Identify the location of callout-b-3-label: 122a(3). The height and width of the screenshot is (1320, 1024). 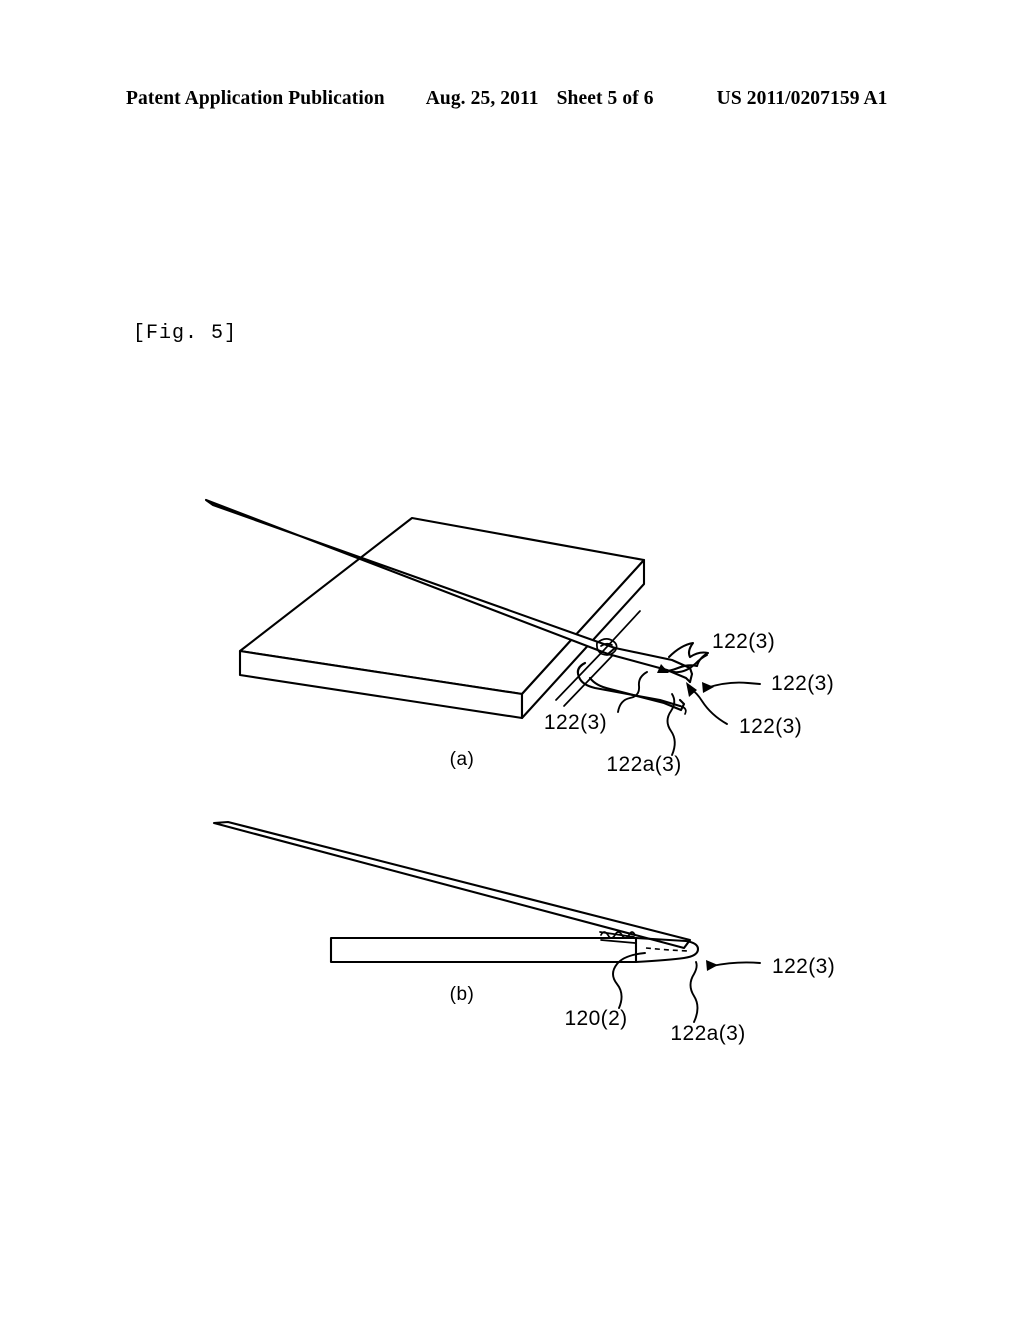
(707, 1033).